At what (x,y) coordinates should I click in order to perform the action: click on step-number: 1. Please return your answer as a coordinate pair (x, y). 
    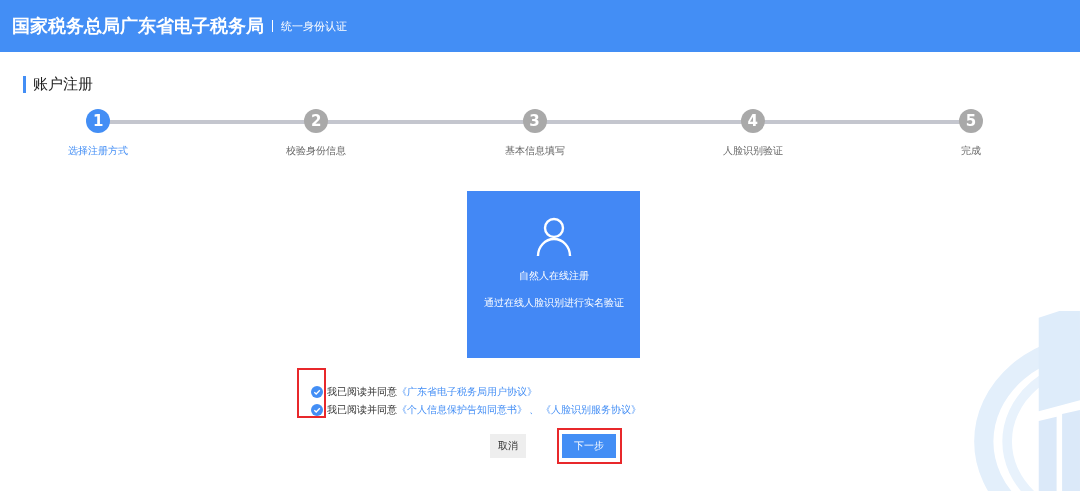
    Looking at the image, I should click on (98, 121).